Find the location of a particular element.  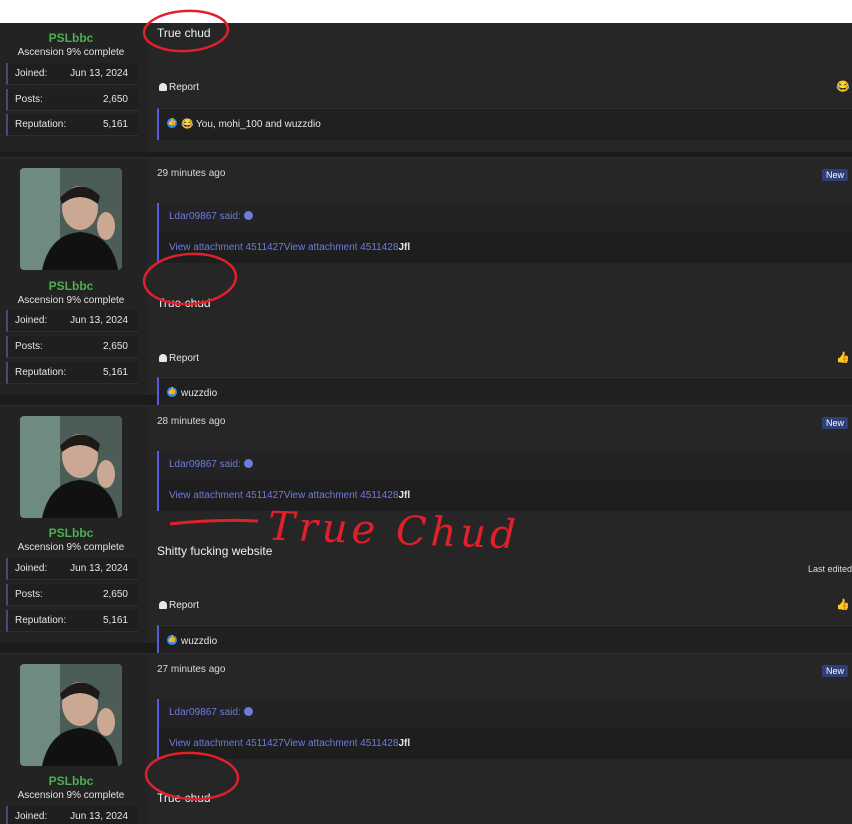

post-timestamp: 28 minutes ago is located at coordinates (191, 421).